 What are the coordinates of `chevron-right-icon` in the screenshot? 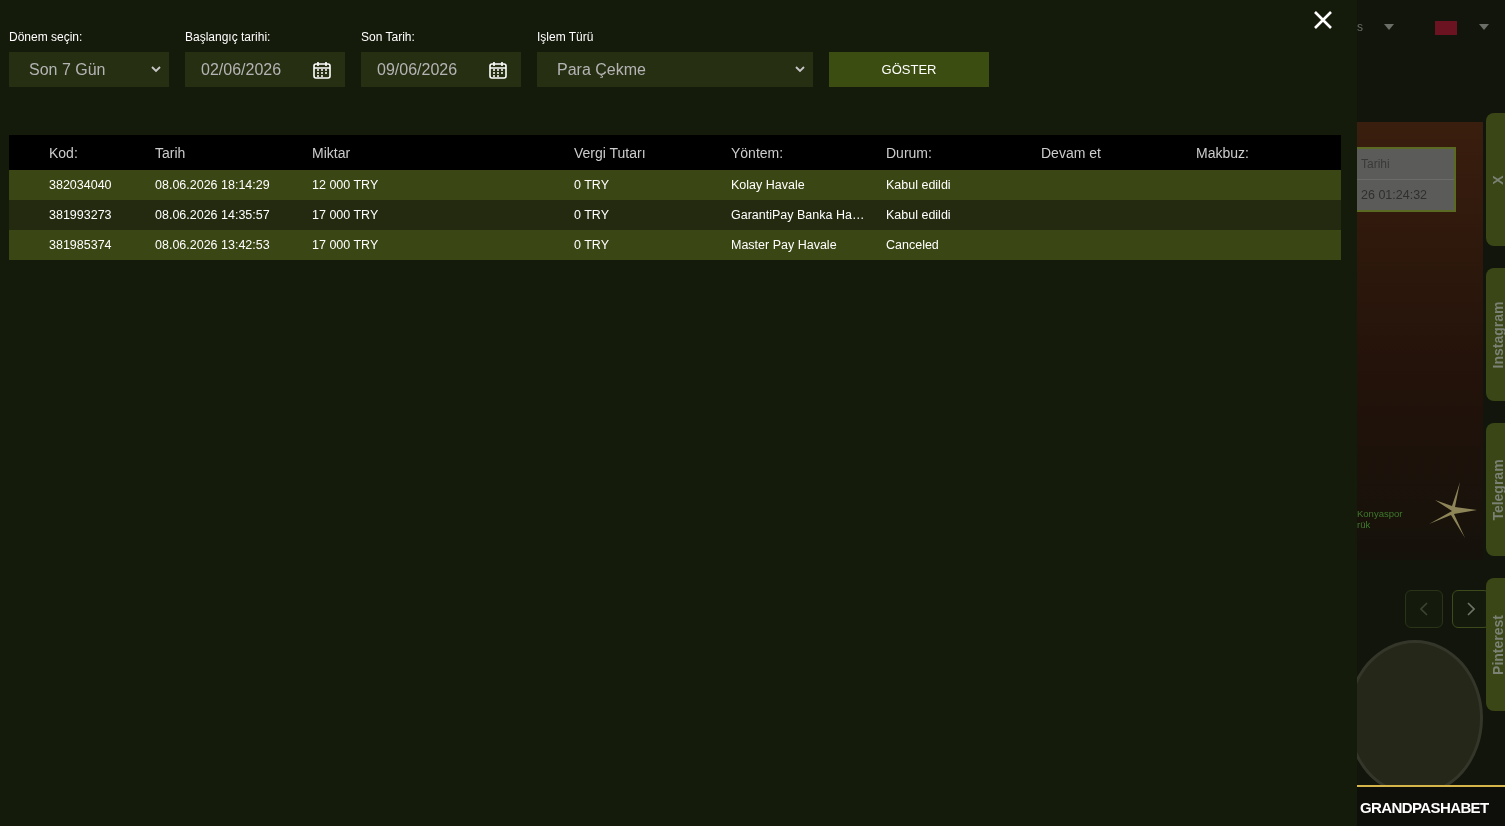 It's located at (1471, 609).